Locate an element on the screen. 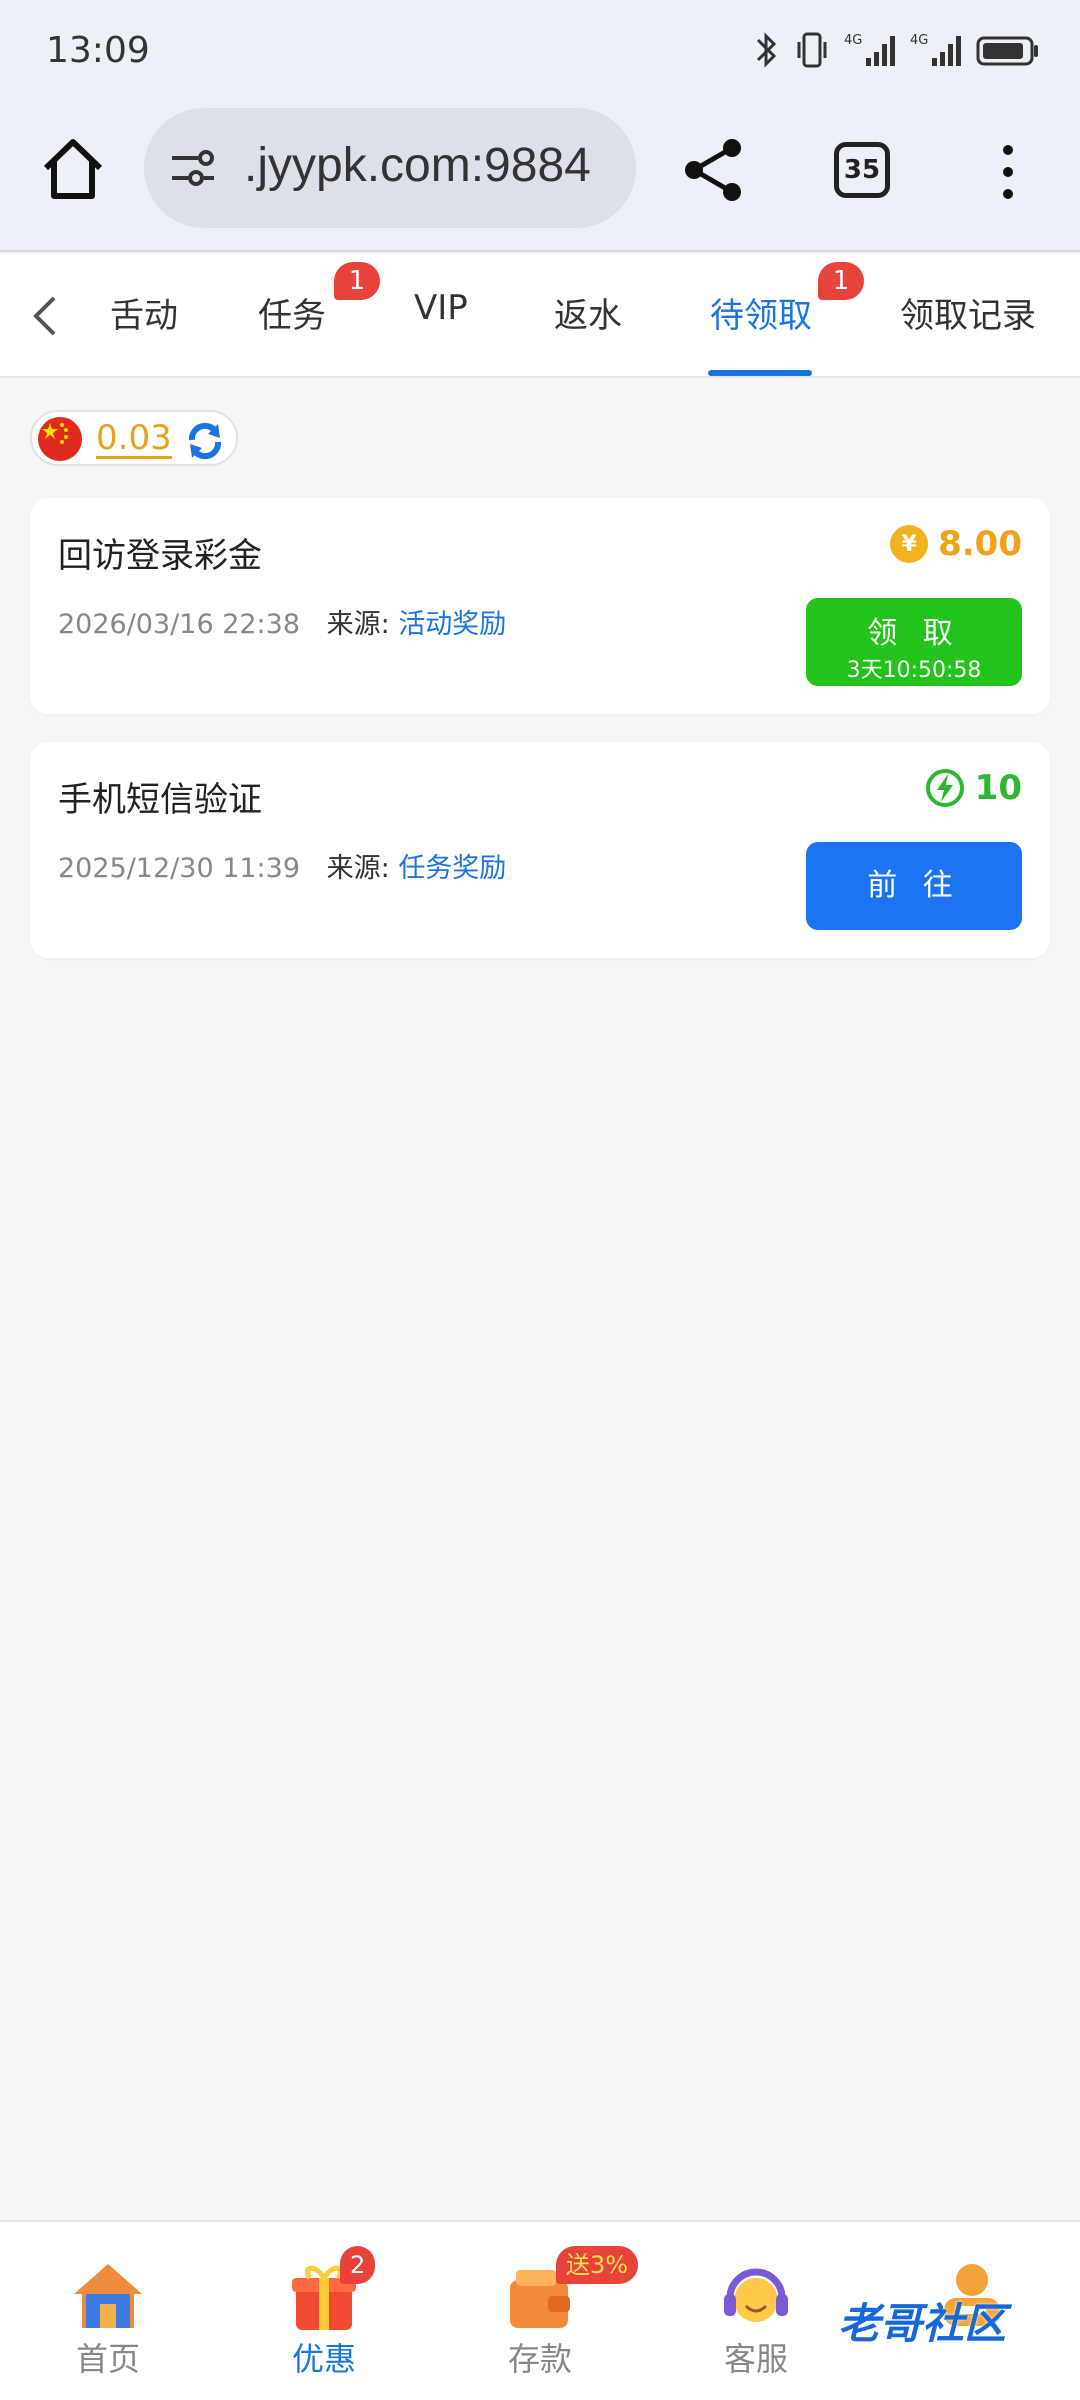 The width and height of the screenshot is (1080, 2400). balance-pill: 0.03 is located at coordinates (134, 438).